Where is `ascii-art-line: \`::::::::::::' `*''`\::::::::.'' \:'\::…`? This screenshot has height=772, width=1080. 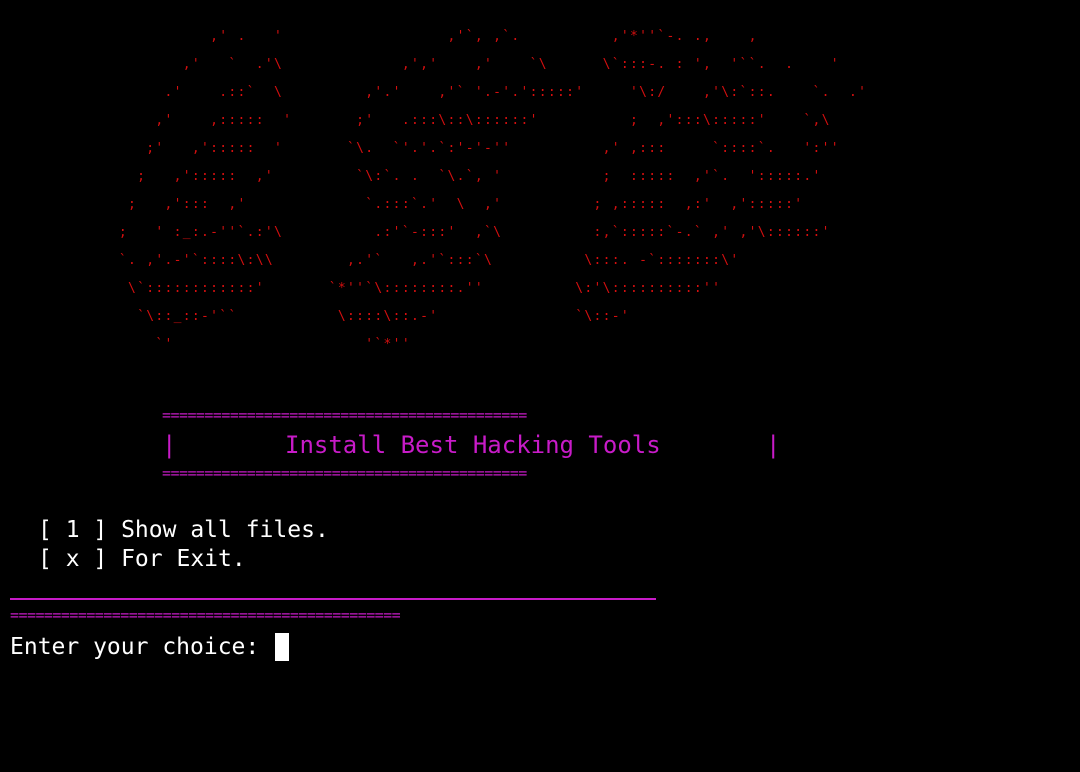 ascii-art-line: \`::::::::::::' `*''`\::::::::.'' \:'\::… is located at coordinates (388, 288).